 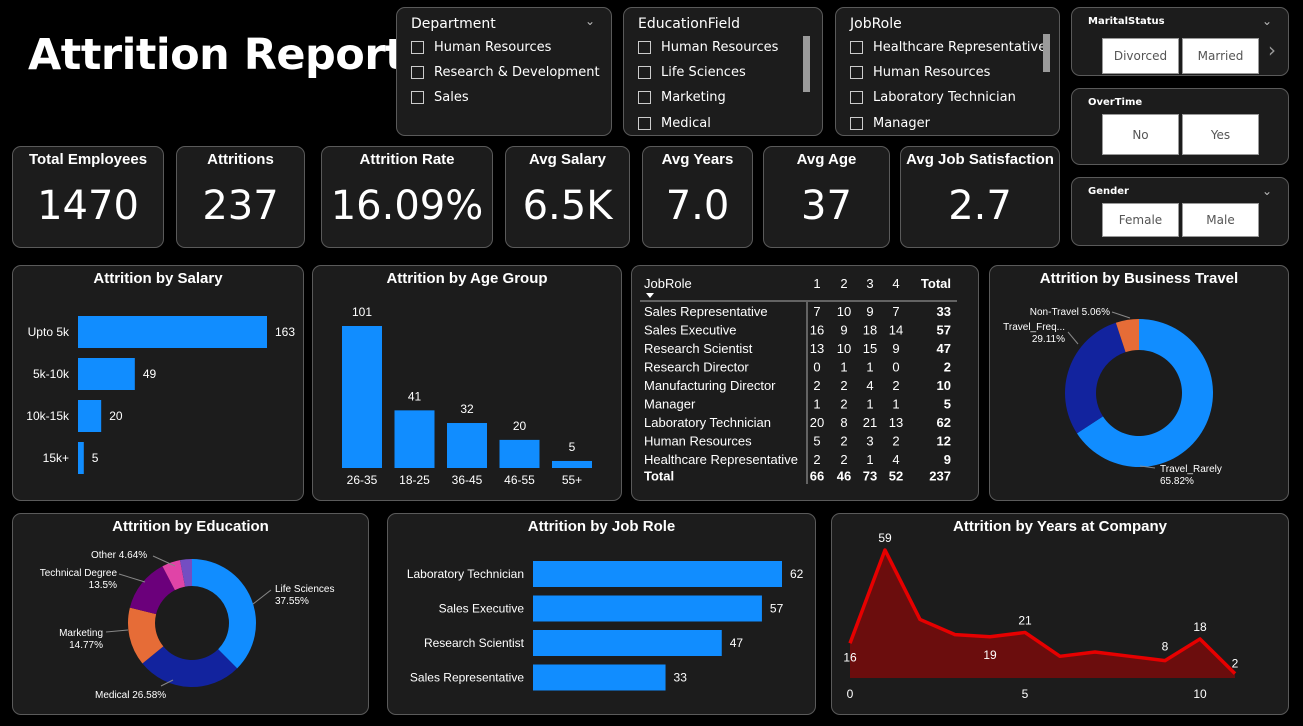 What do you see at coordinates (980, 206) in the screenshot?
I see `kpi-value: 2.7` at bounding box center [980, 206].